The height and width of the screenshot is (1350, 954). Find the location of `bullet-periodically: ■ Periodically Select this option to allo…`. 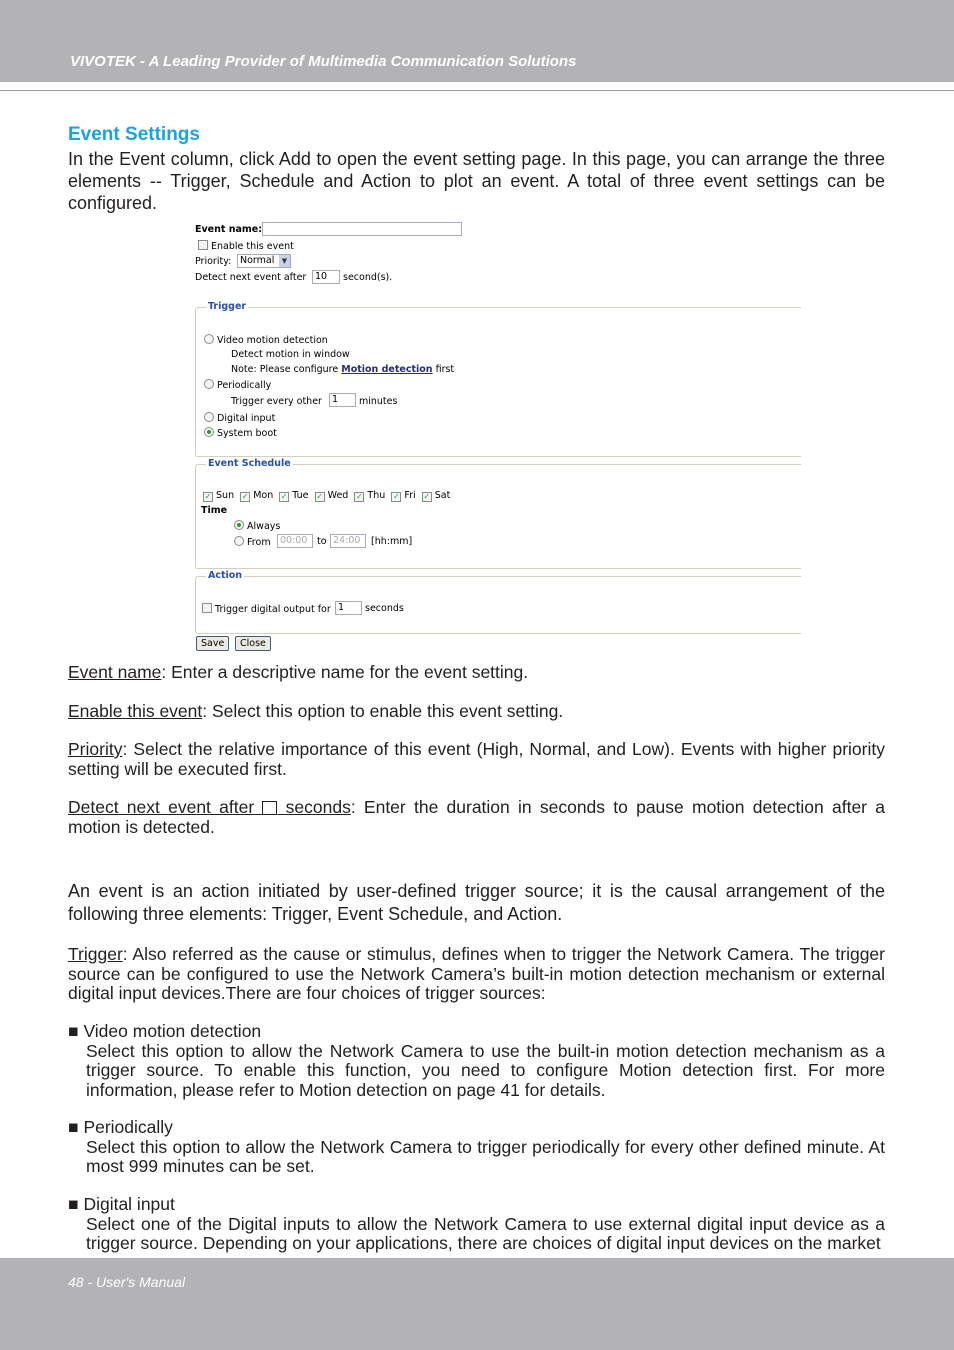

bullet-periodically: ■ Periodically Select this option to allo… is located at coordinates (476, 1147).